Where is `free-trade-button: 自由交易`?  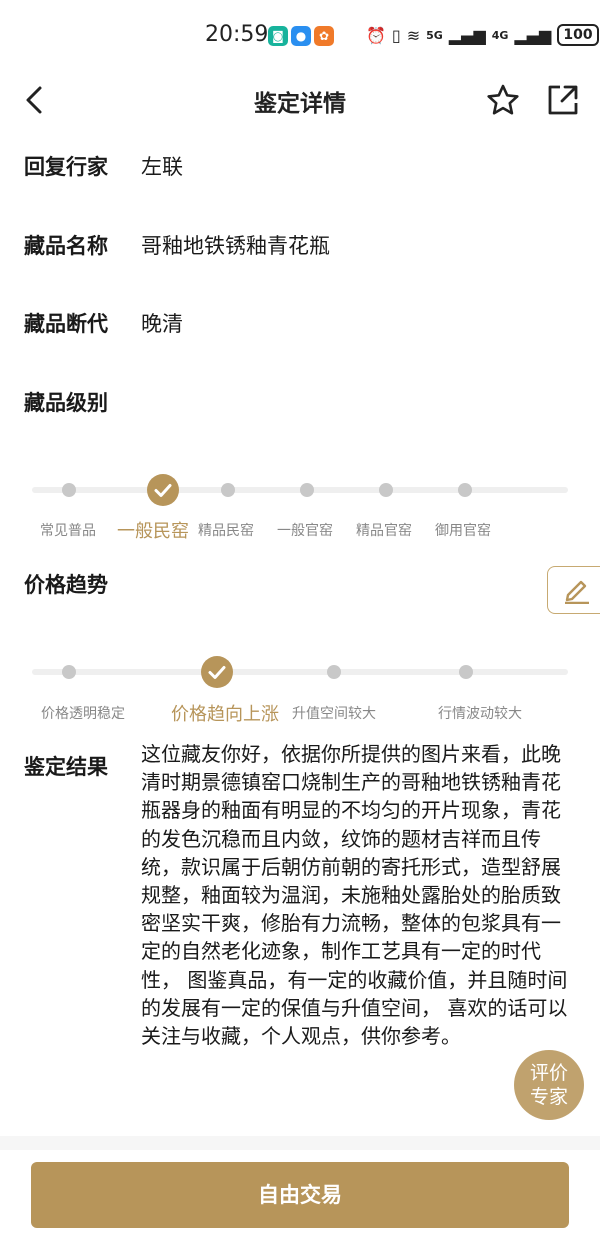
free-trade-button: 自由交易 is located at coordinates (300, 1195).